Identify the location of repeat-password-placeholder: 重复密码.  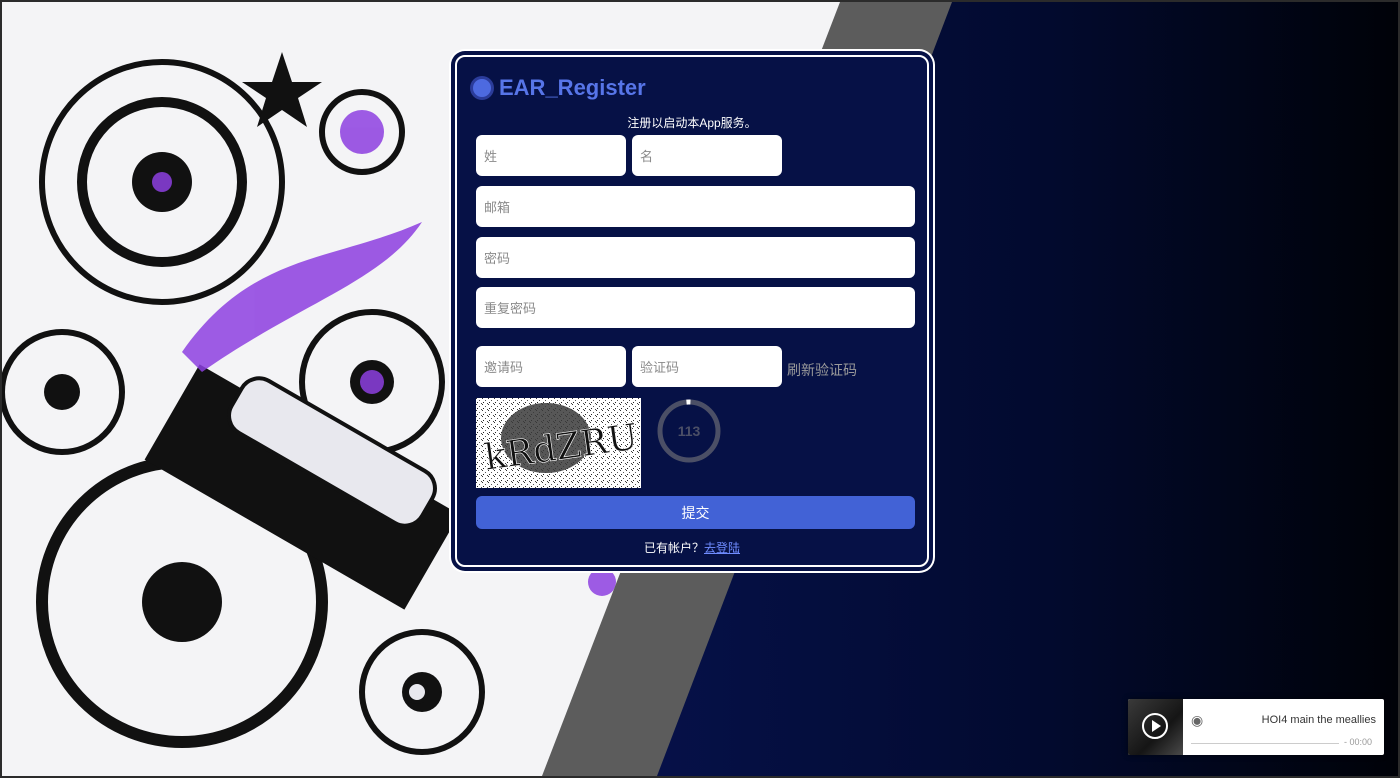
(510, 308).